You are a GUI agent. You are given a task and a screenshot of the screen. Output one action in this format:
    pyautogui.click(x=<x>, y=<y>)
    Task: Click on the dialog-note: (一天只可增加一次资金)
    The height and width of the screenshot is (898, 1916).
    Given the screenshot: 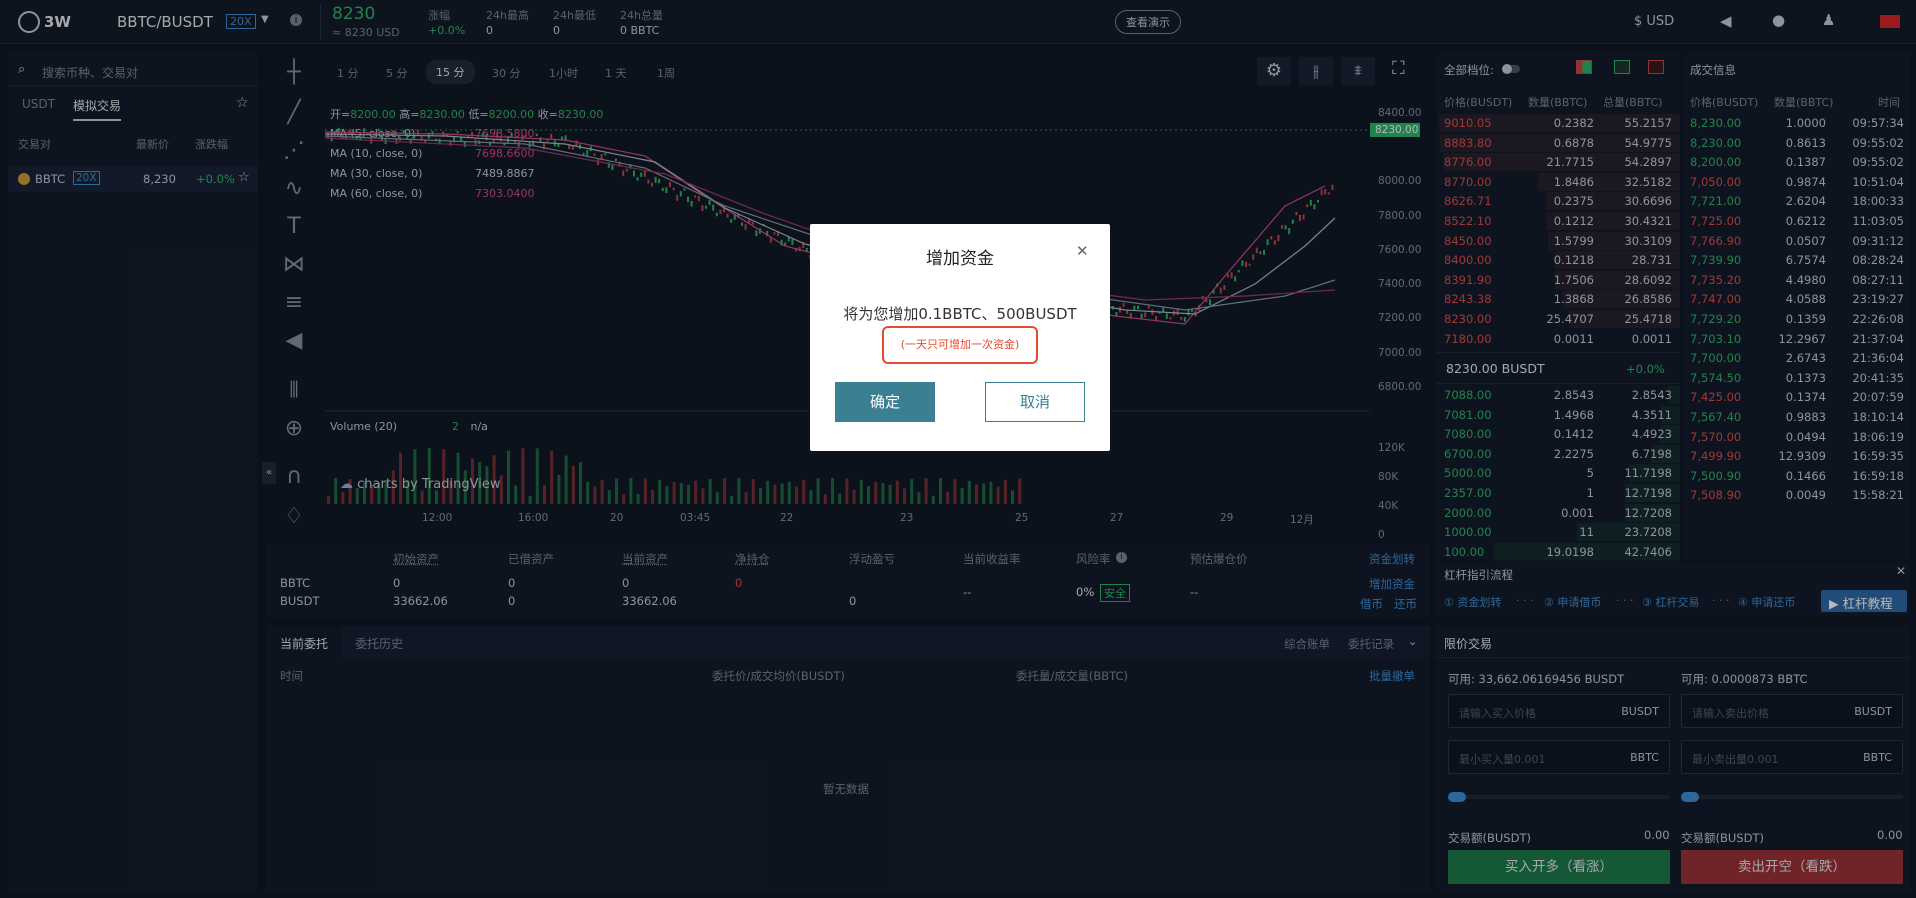 What is the action you would take?
    pyautogui.click(x=960, y=345)
    